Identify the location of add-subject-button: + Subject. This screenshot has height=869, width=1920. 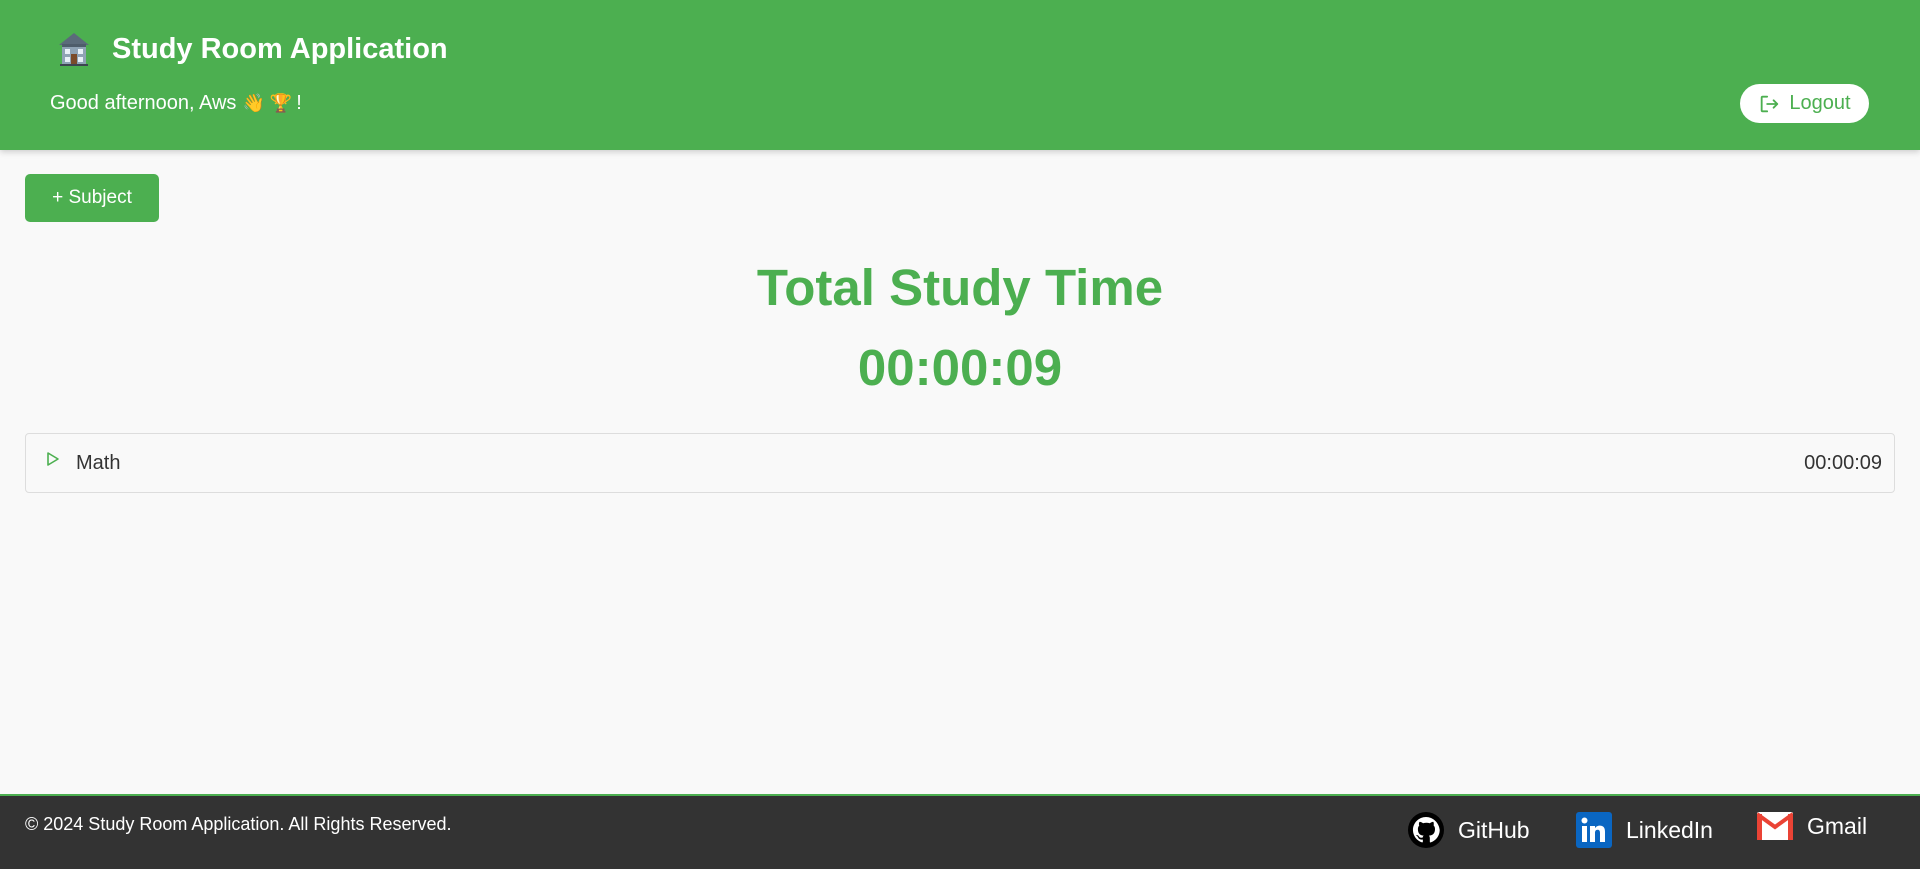
(92, 198).